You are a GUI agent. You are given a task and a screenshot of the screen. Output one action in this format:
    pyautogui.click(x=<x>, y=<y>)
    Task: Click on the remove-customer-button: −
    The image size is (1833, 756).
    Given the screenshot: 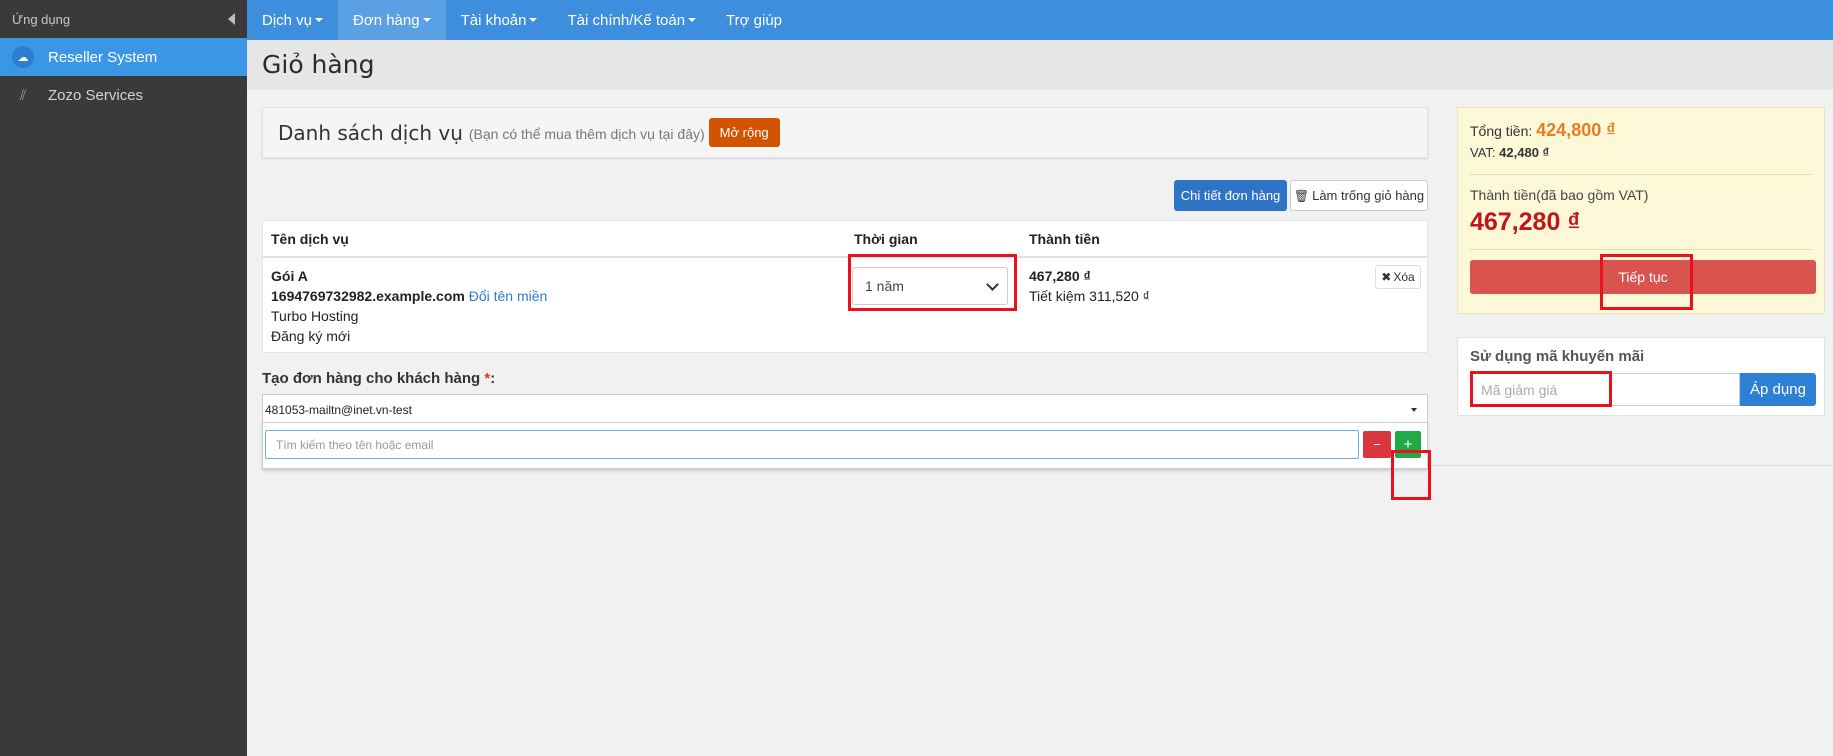 What is the action you would take?
    pyautogui.click(x=1377, y=444)
    